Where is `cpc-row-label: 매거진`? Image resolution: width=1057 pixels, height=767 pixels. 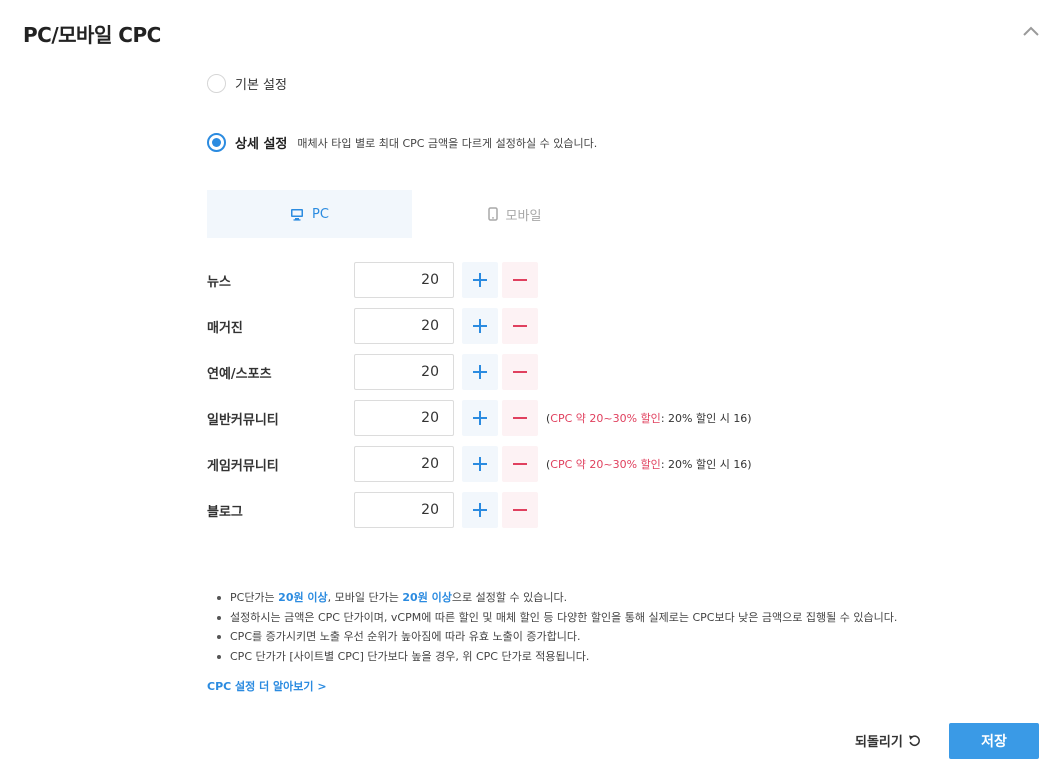 cpc-row-label: 매거진 is located at coordinates (225, 328).